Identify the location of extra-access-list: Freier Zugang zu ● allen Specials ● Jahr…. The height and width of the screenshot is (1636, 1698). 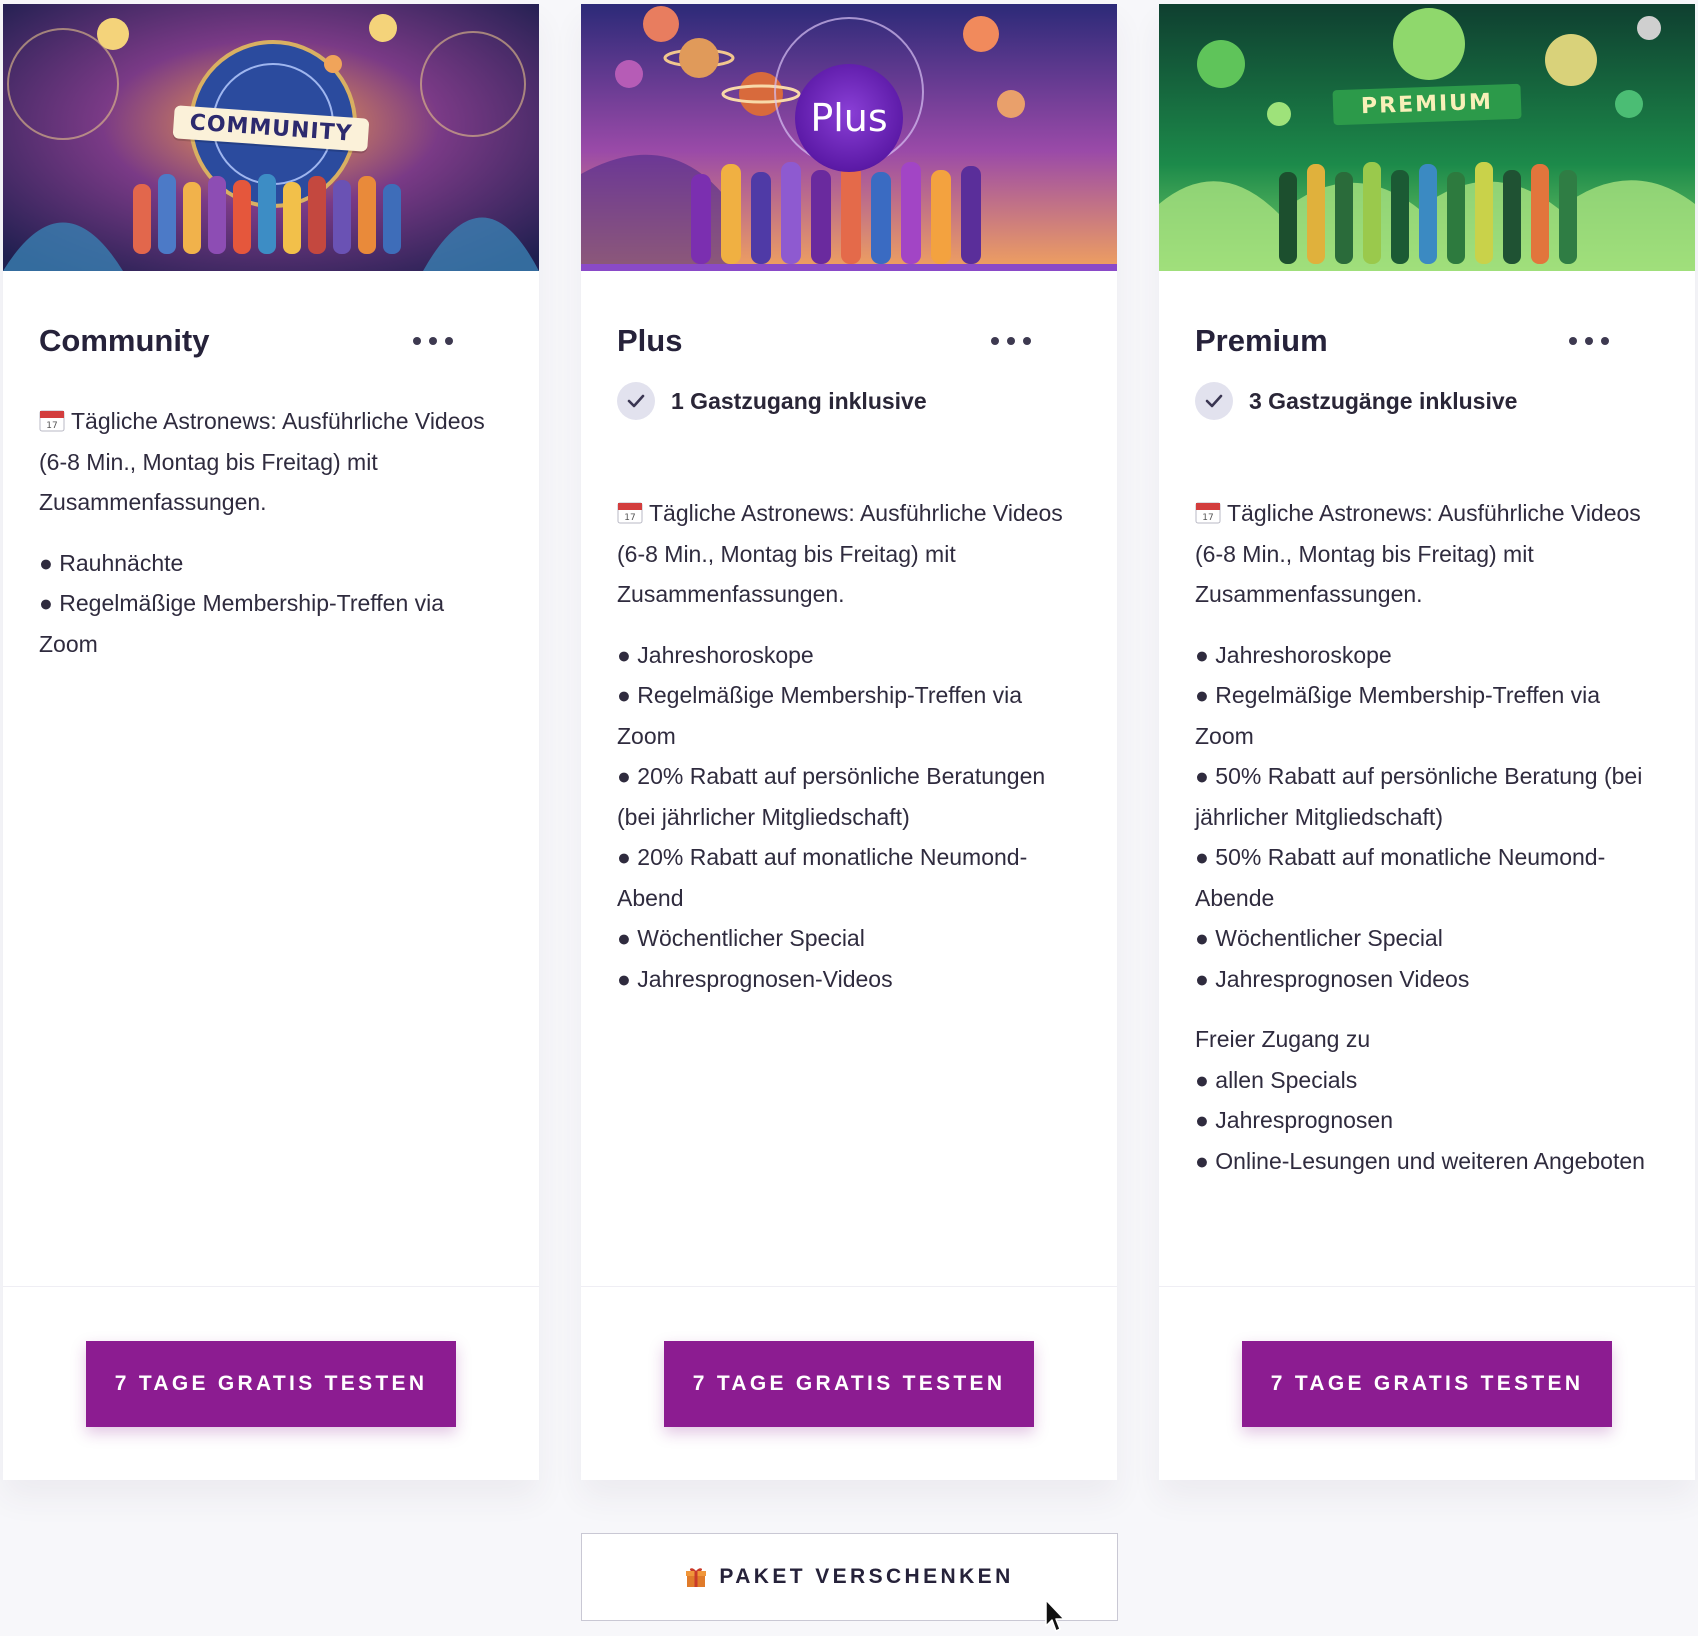
(1427, 1100).